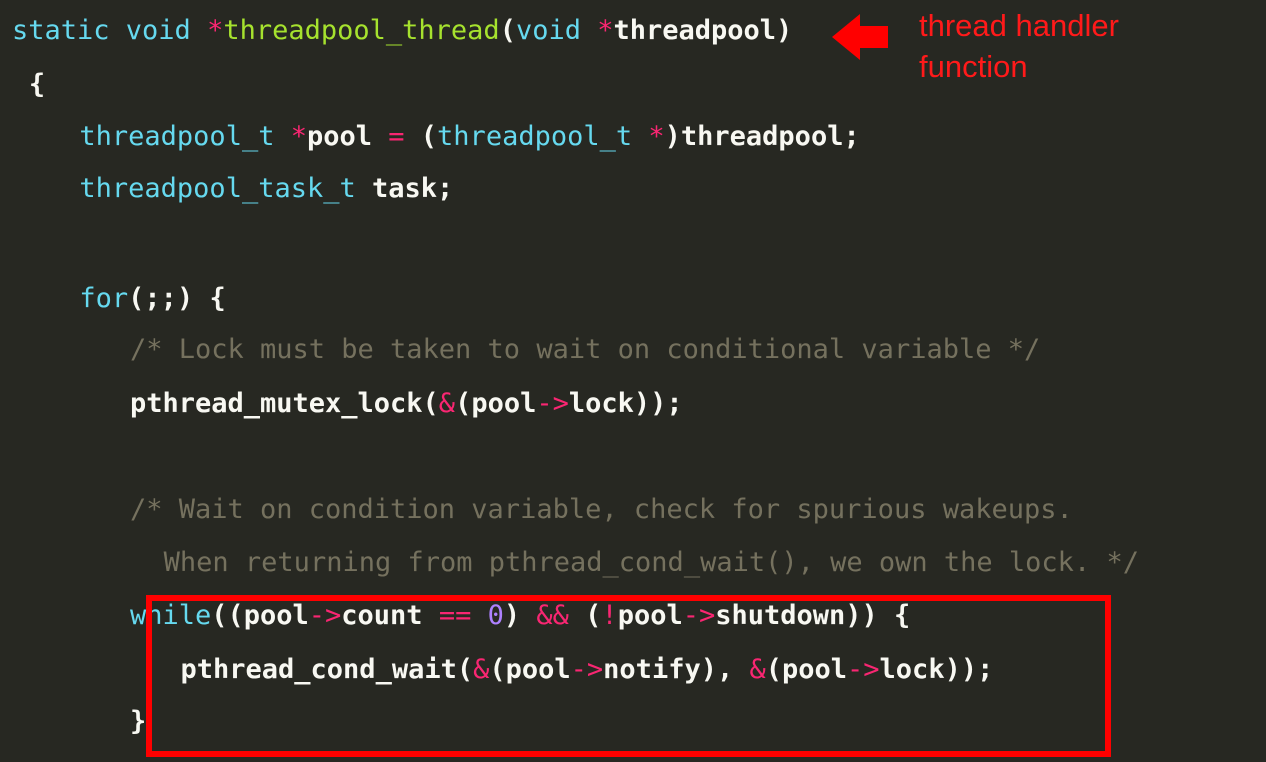 This screenshot has height=762, width=1266. Describe the element at coordinates (609, 615) in the screenshot. I see `code-token: !` at that location.